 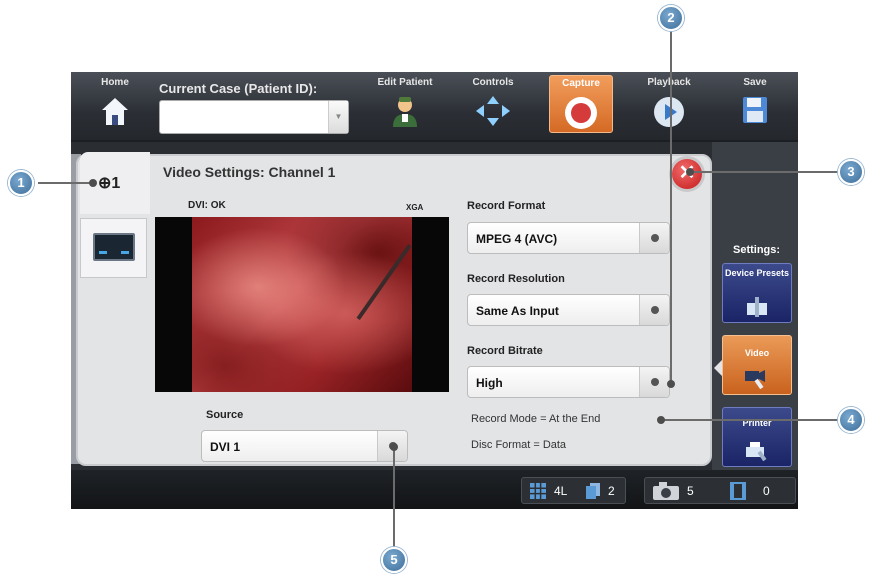 What do you see at coordinates (593, 491) in the screenshot?
I see `pages-icon` at bounding box center [593, 491].